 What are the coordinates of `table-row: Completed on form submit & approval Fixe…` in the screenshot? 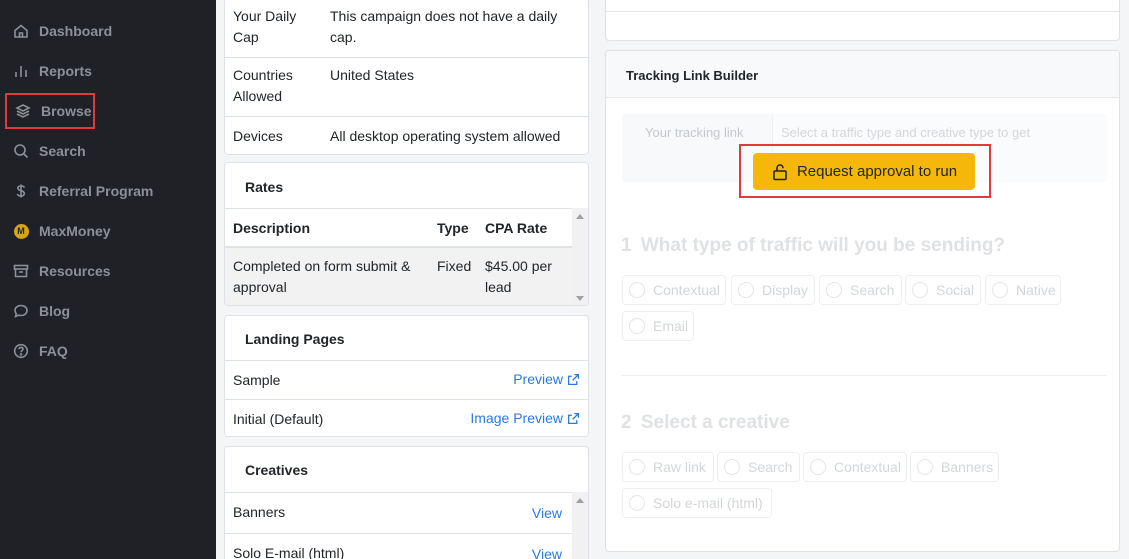 It's located at (406, 275).